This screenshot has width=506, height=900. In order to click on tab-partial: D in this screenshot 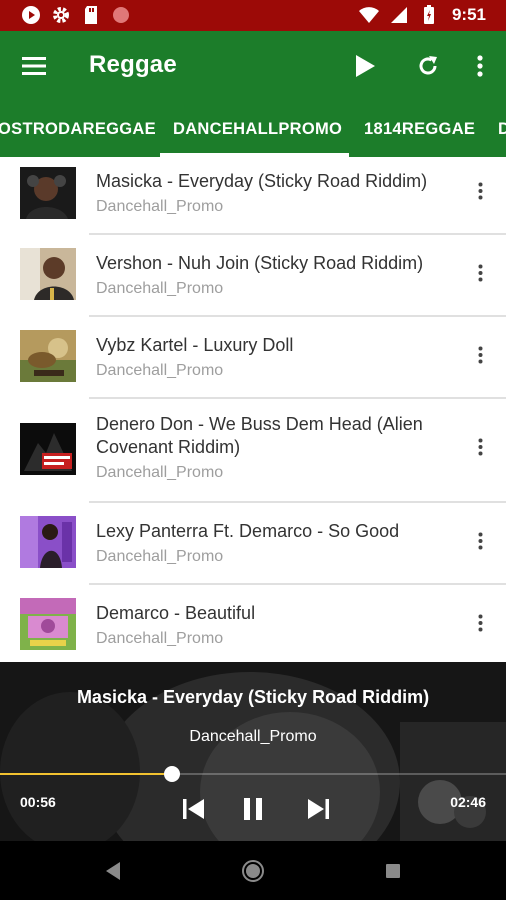, I will do `click(502, 129)`.